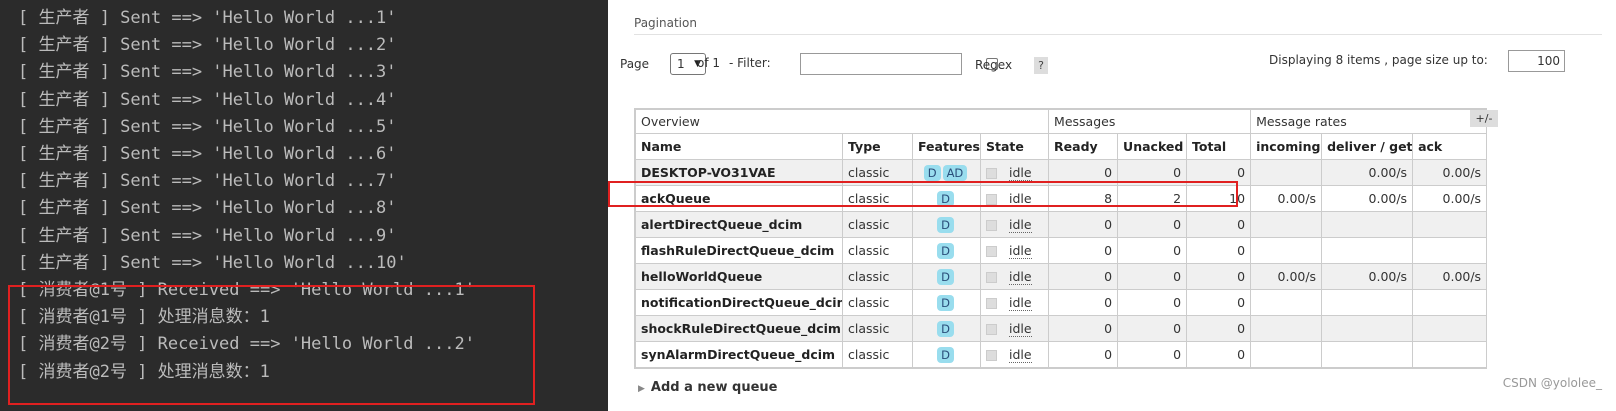  I want to click on queue-name-link: helloWorldQueue, so click(739, 276).